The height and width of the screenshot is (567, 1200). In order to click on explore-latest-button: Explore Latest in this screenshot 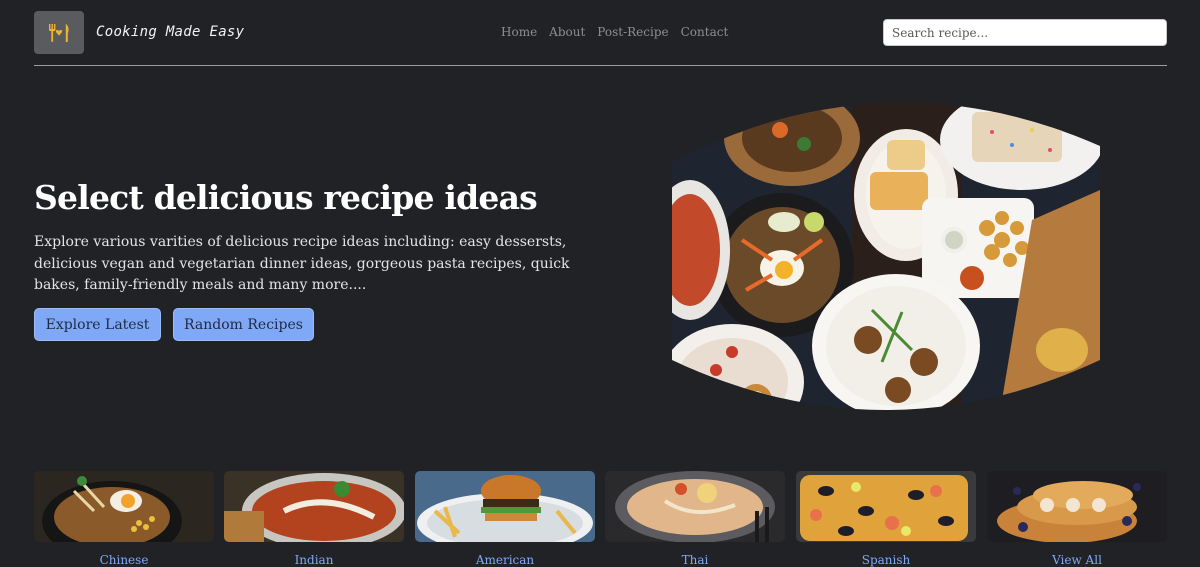, I will do `click(97, 324)`.